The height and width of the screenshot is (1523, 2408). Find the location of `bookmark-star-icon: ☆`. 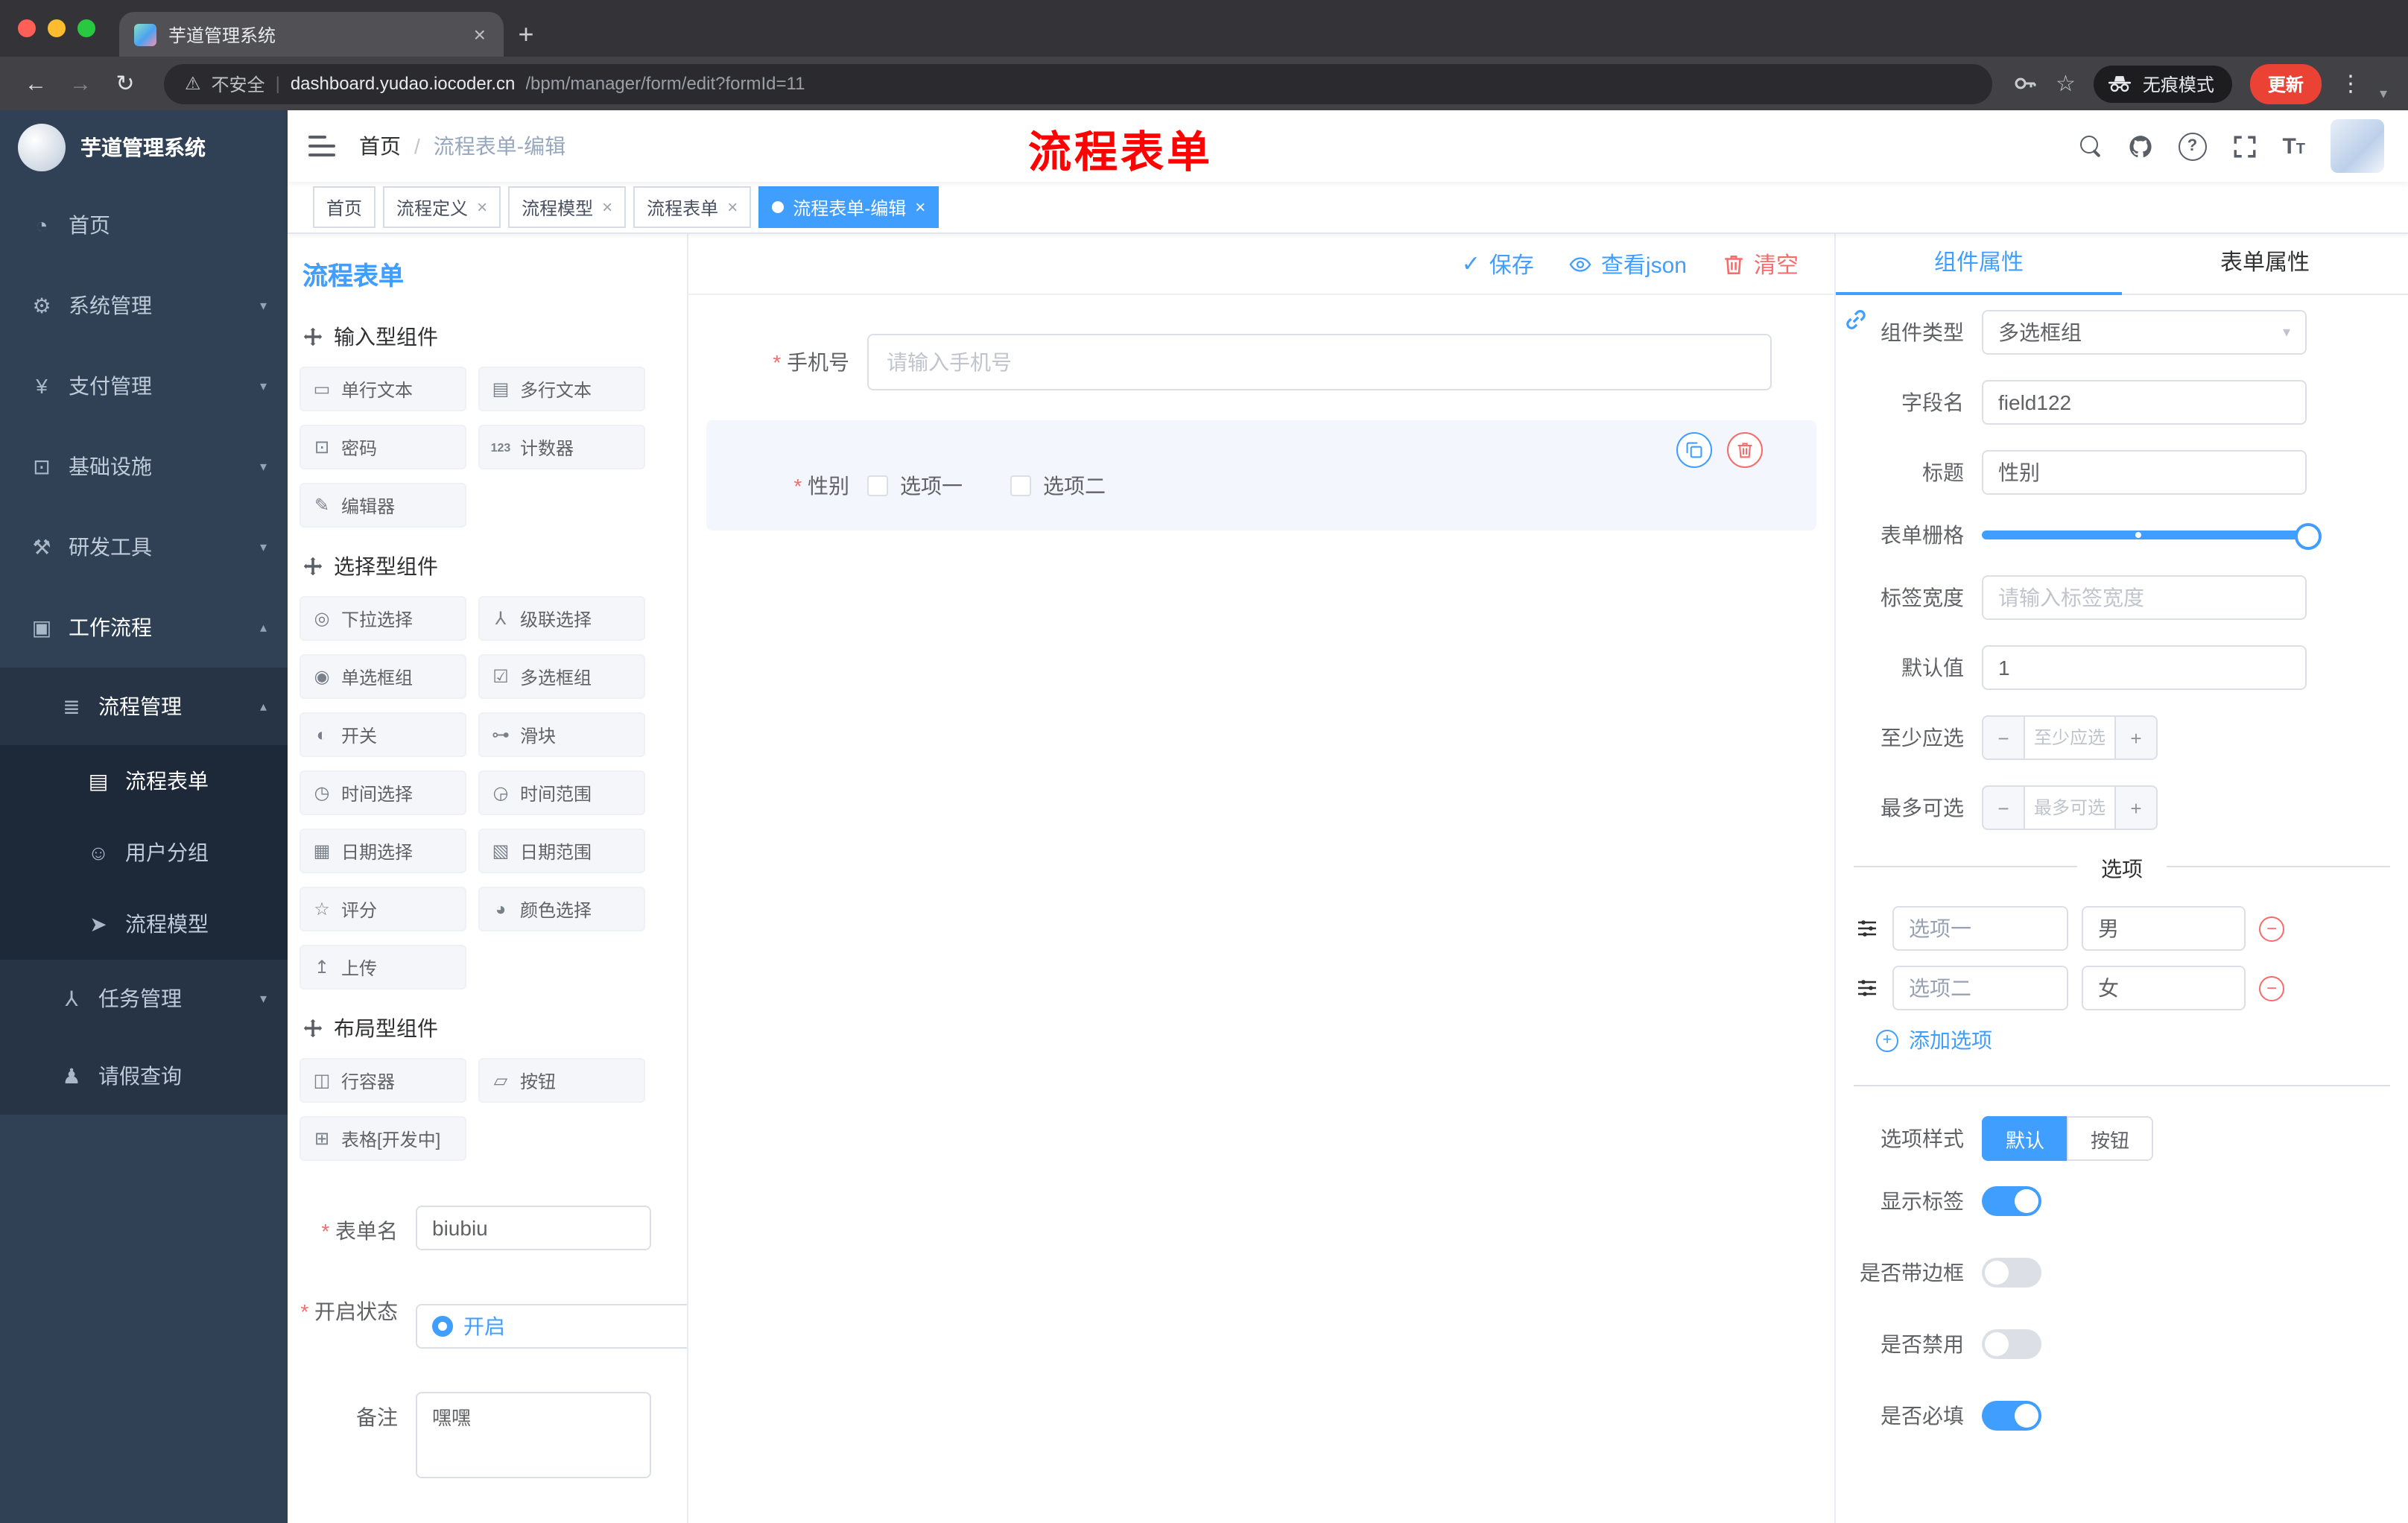

bookmark-star-icon: ☆ is located at coordinates (2066, 83).